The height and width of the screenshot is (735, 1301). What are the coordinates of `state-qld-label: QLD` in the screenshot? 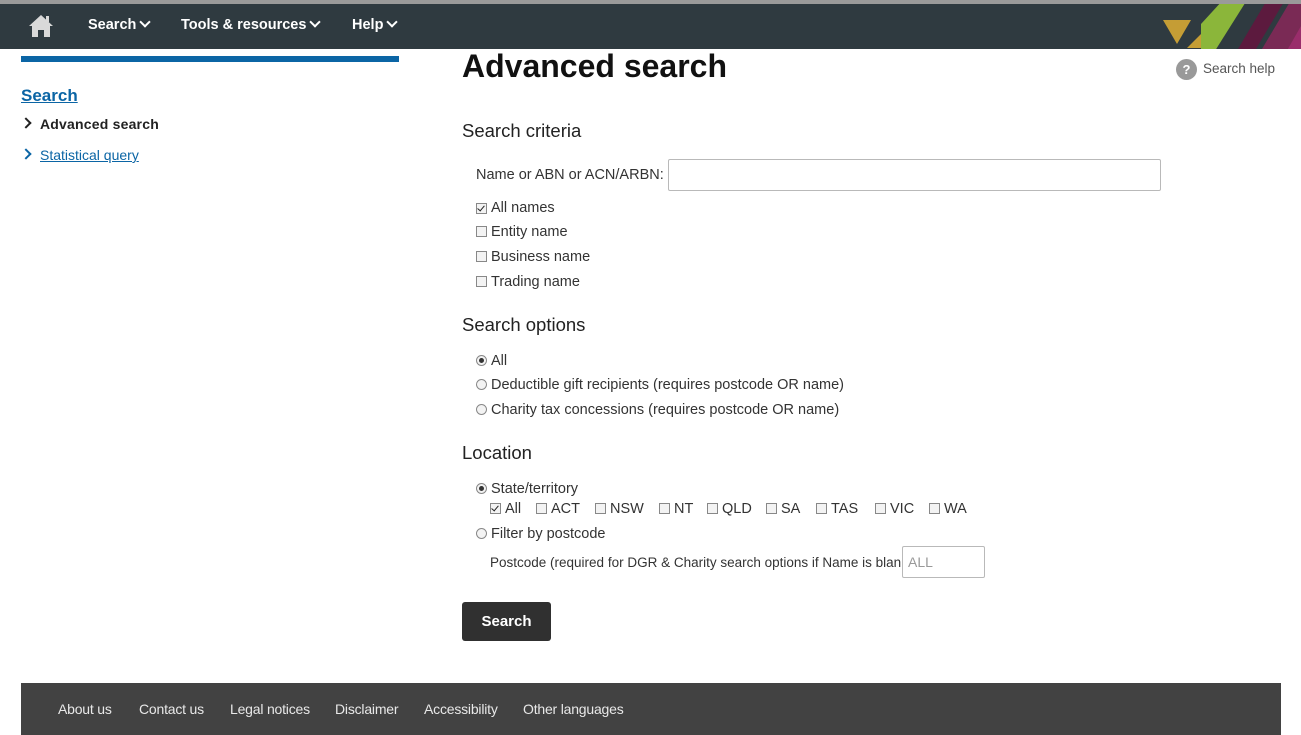 It's located at (737, 509).